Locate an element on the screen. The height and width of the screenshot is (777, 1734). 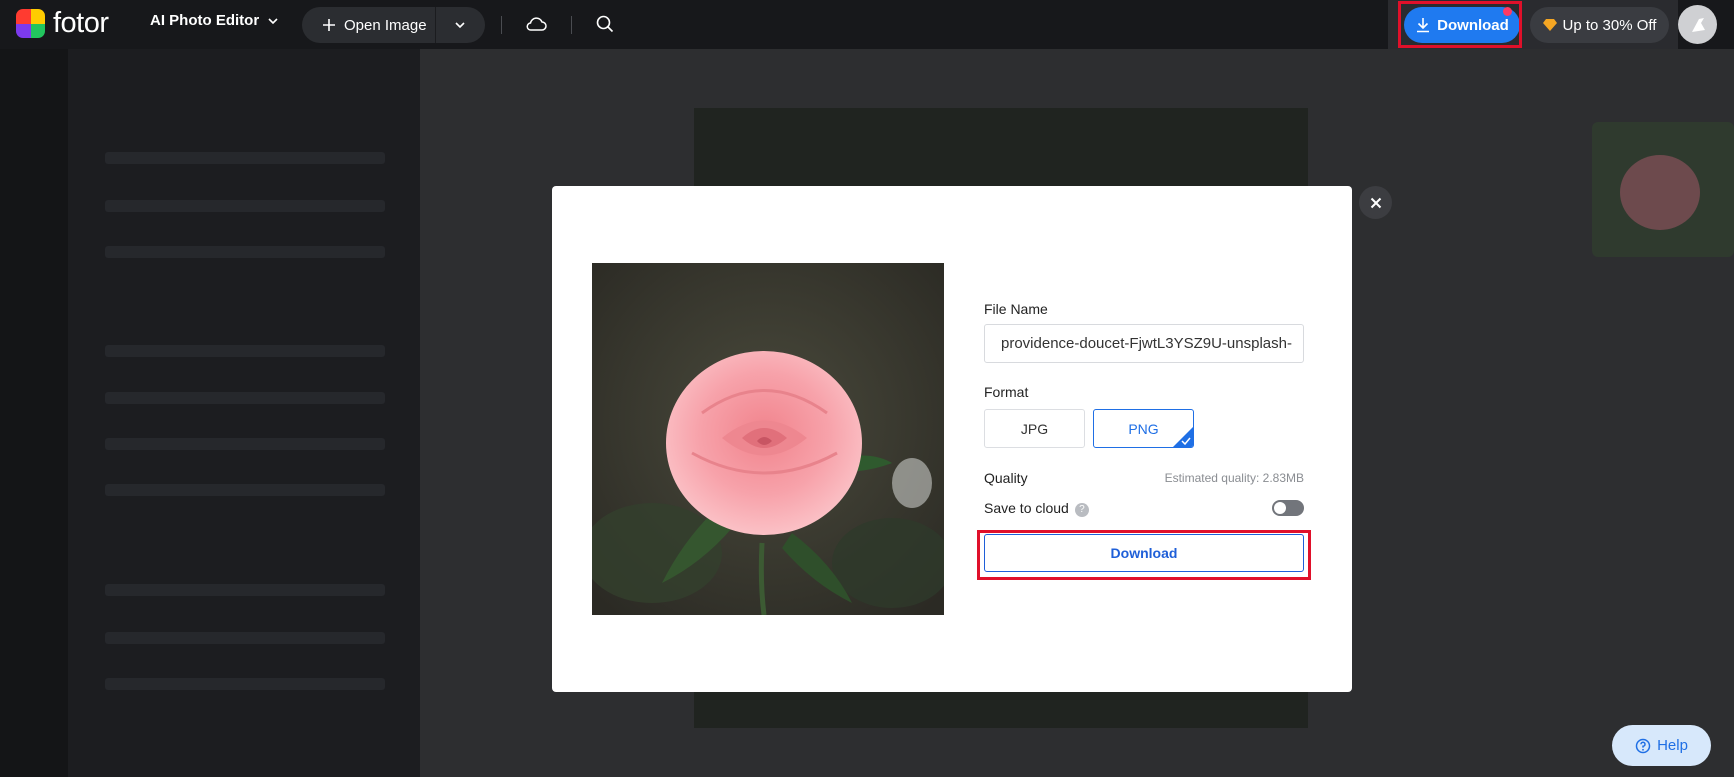
format-png-label: PNG is located at coordinates (1143, 428).